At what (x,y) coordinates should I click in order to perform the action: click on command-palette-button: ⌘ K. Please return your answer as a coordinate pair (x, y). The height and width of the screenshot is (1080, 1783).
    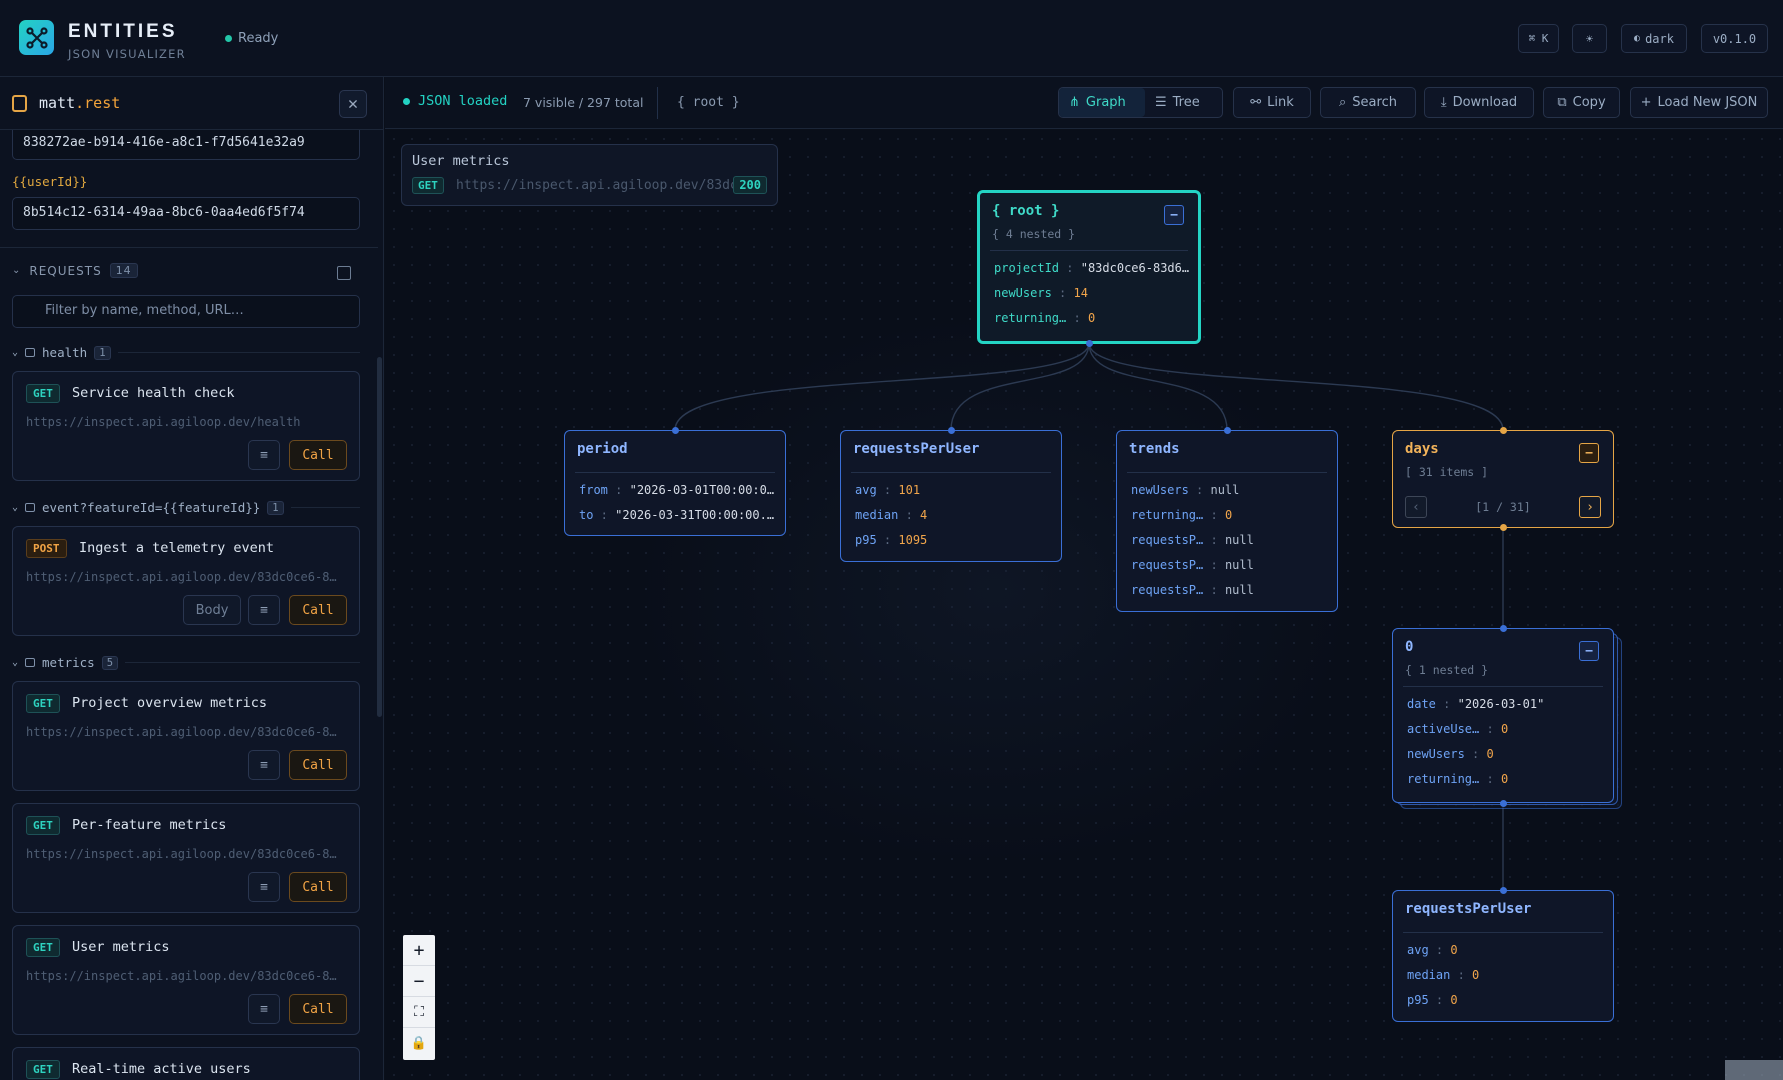
    Looking at the image, I should click on (1538, 38).